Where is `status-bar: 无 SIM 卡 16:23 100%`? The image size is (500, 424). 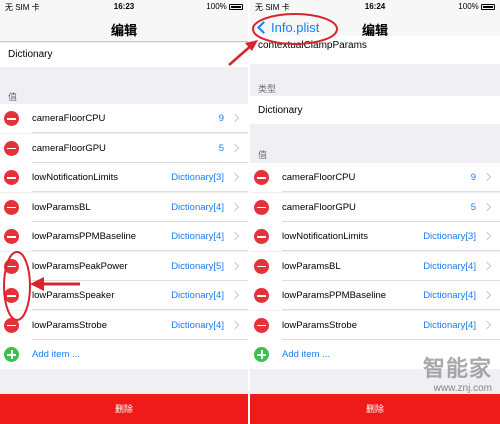 status-bar: 无 SIM 卡 16:23 100% is located at coordinates (124, 7).